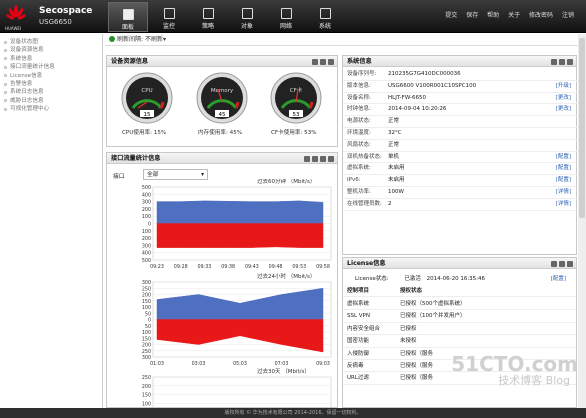 This screenshot has width=586, height=418. What do you see at coordinates (359, 168) in the screenshot?
I see `info-key: 虚拟系统:` at bounding box center [359, 168].